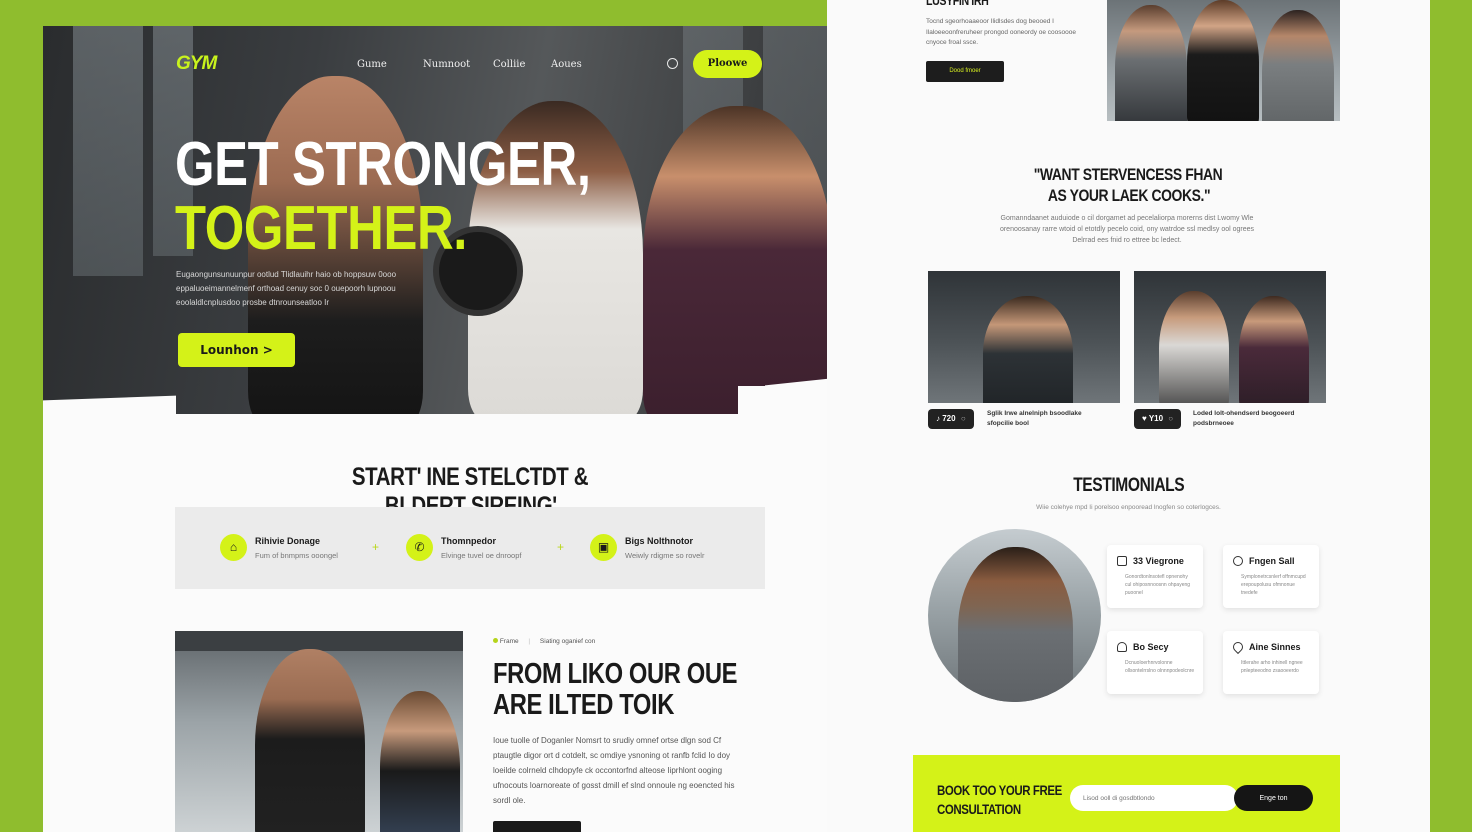 Image resolution: width=1472 pixels, height=832 pixels. Describe the element at coordinates (938, 418) in the screenshot. I see `heart-icon: ♪` at that location.